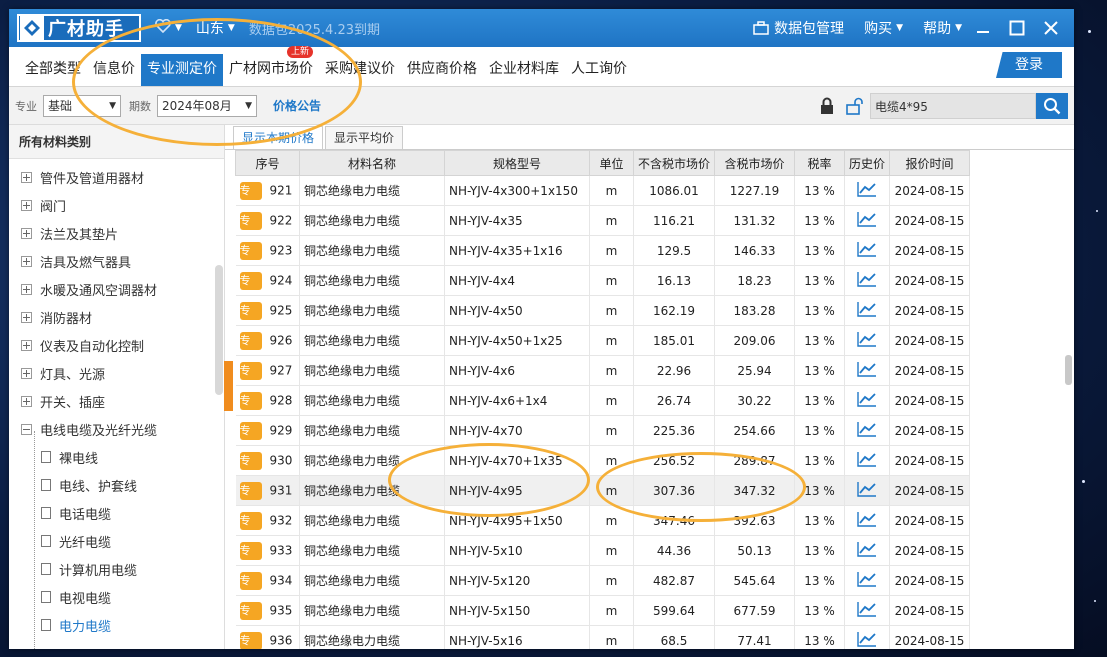  Describe the element at coordinates (116, 457) in the screenshot. I see `sidebar-leaf-item: 裸电线` at that location.